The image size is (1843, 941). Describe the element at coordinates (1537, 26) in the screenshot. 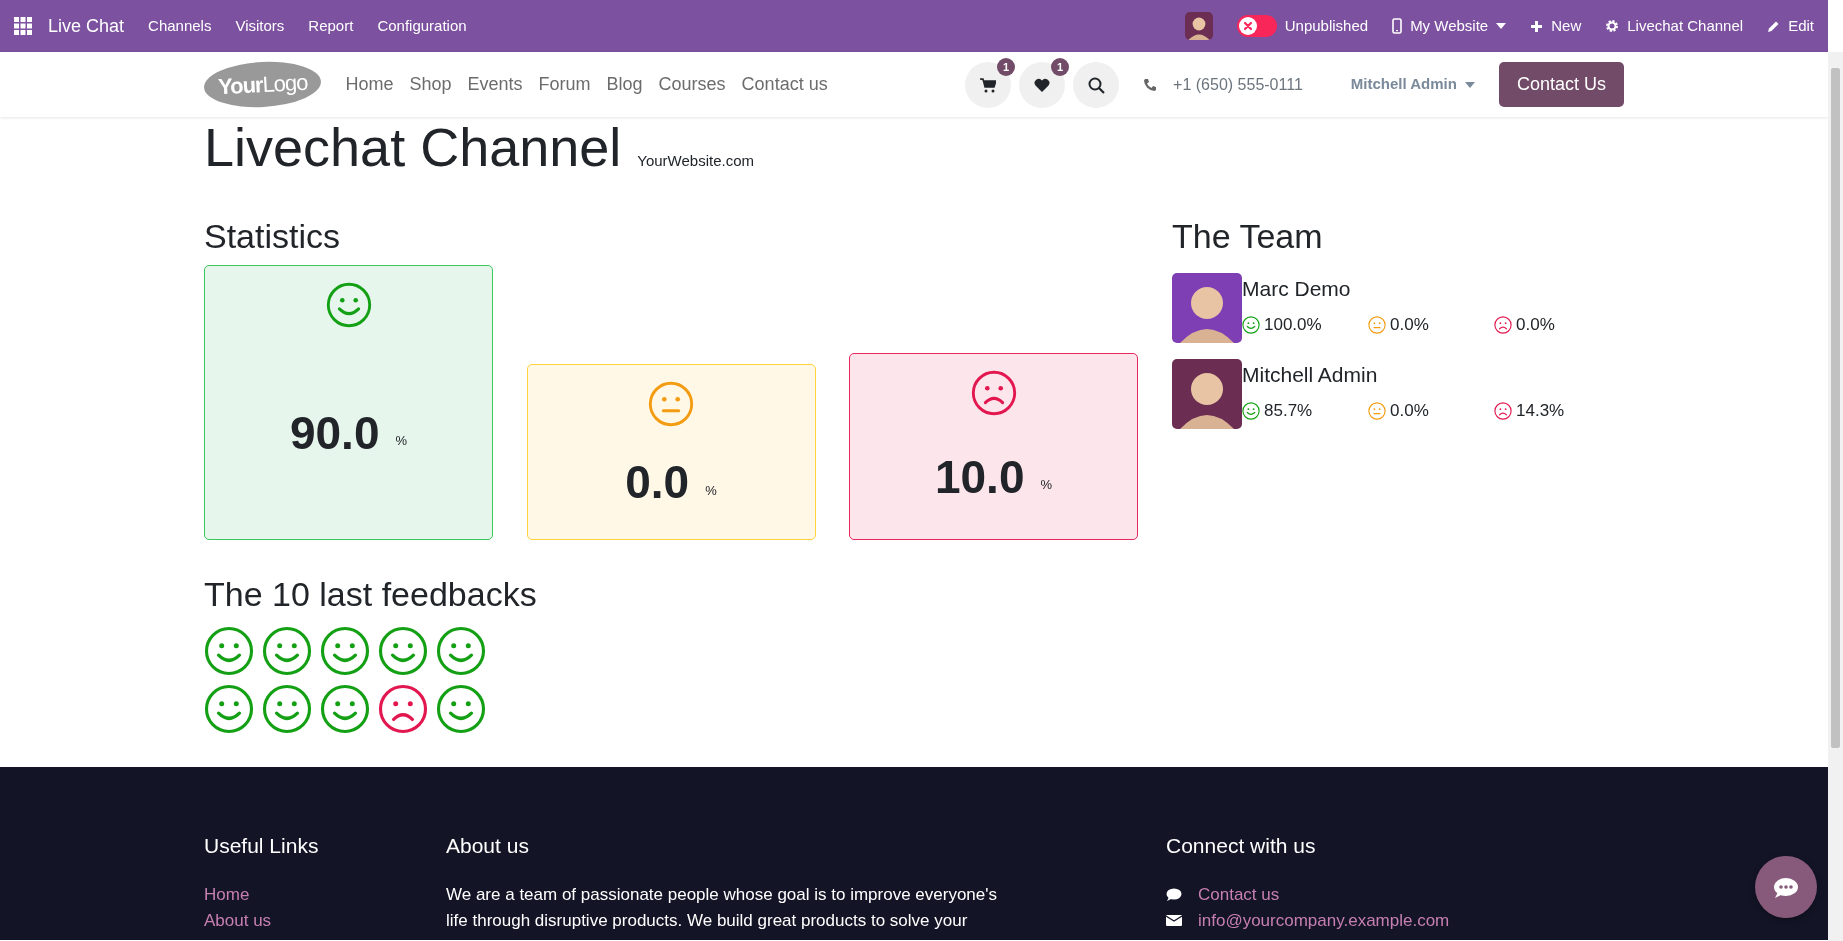

I see `plus-icon` at that location.